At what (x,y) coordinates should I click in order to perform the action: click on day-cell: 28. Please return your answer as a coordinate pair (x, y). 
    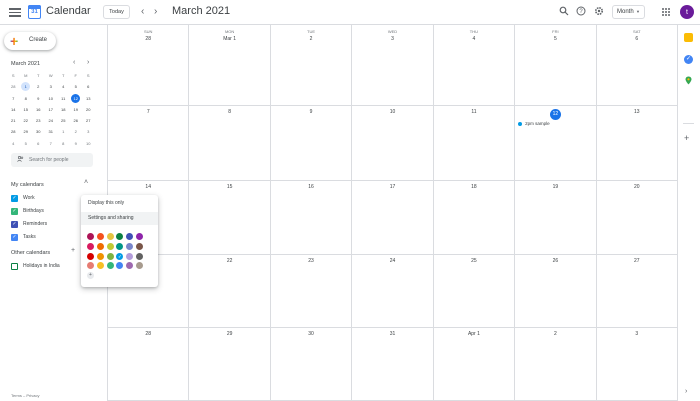
    Looking at the image, I should click on (149, 364).